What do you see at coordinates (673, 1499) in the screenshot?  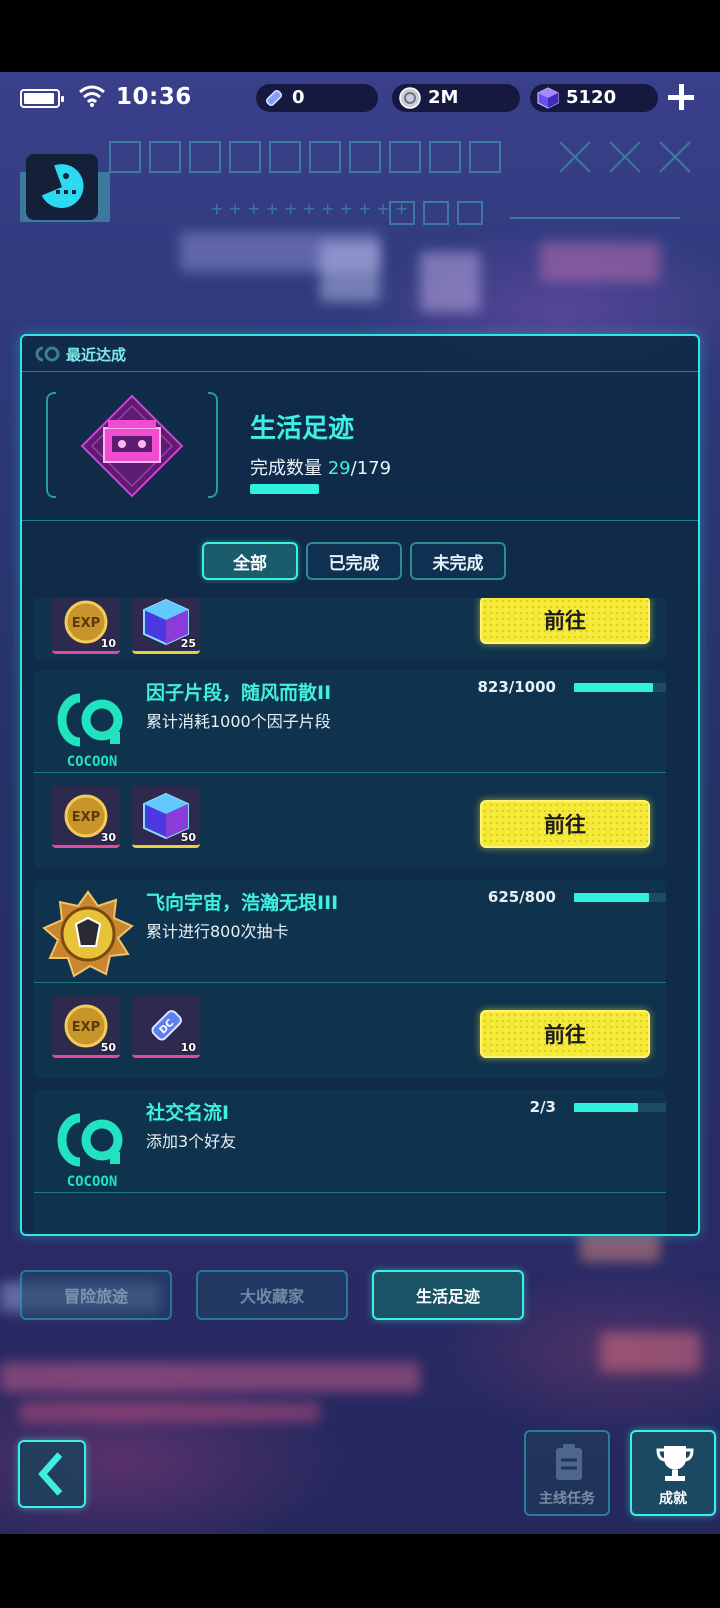 I see `nav-achievements-label: 成就` at bounding box center [673, 1499].